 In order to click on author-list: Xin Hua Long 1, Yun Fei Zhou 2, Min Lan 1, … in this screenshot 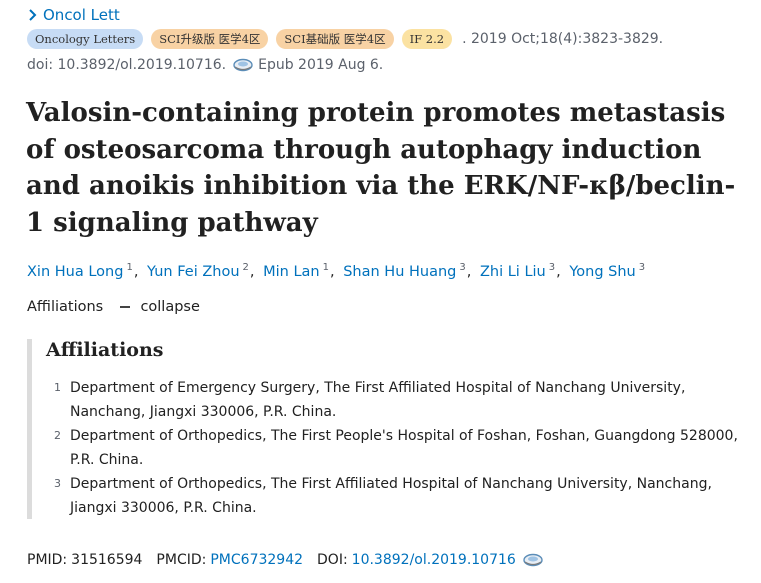, I will do `click(336, 271)`.